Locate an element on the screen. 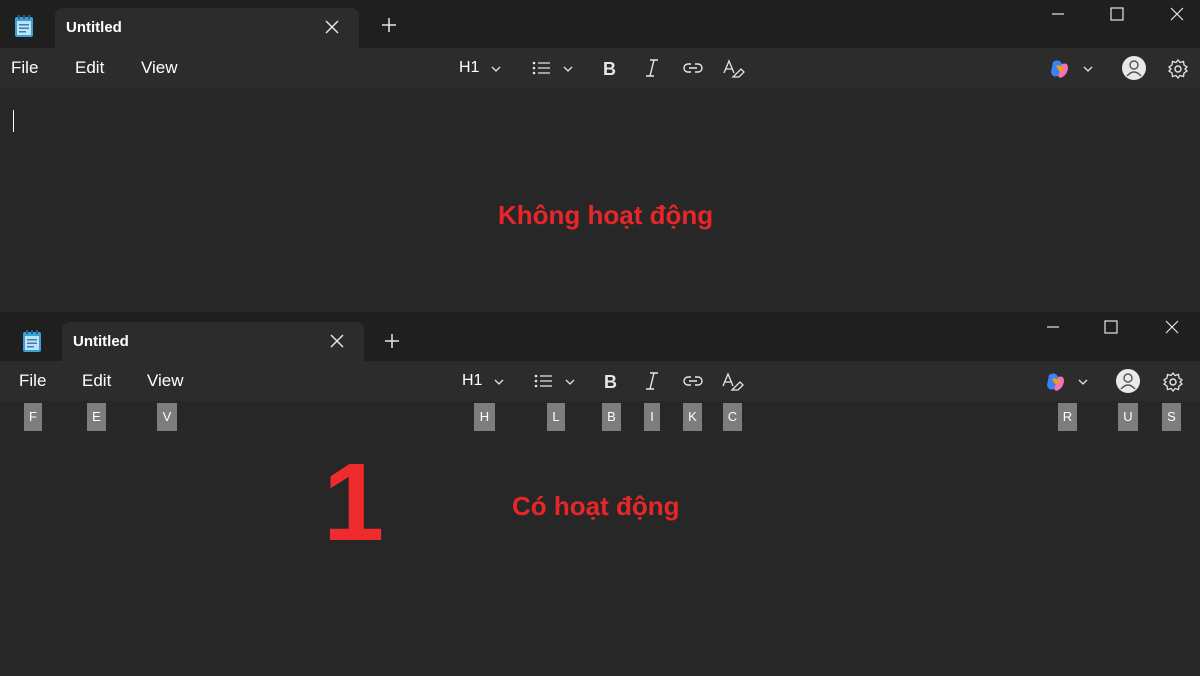  keytip-settings: S is located at coordinates (1171, 417).